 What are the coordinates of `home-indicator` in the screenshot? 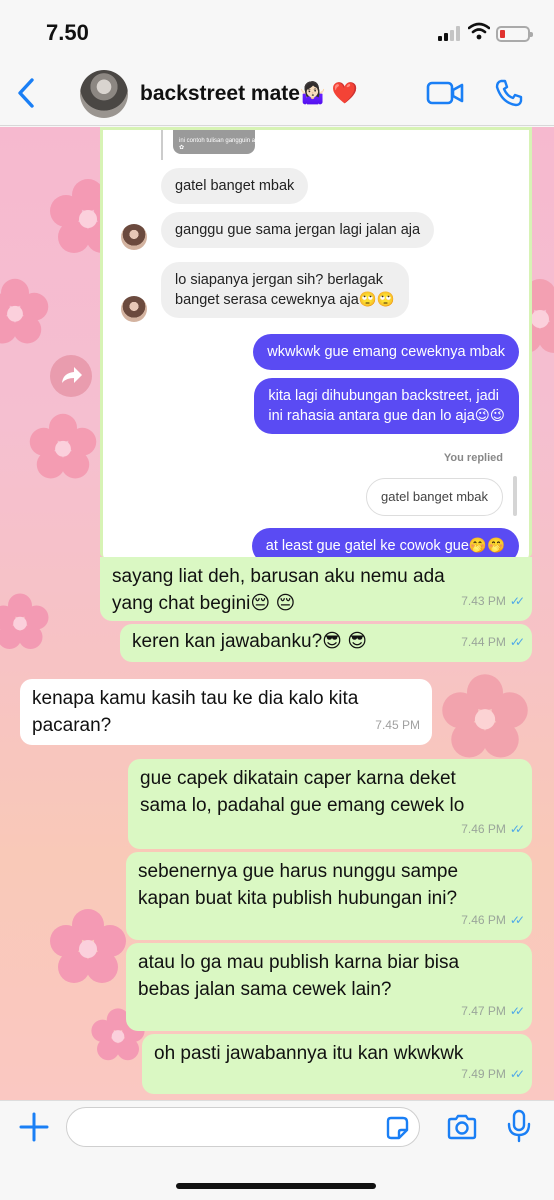 It's located at (276, 1186).